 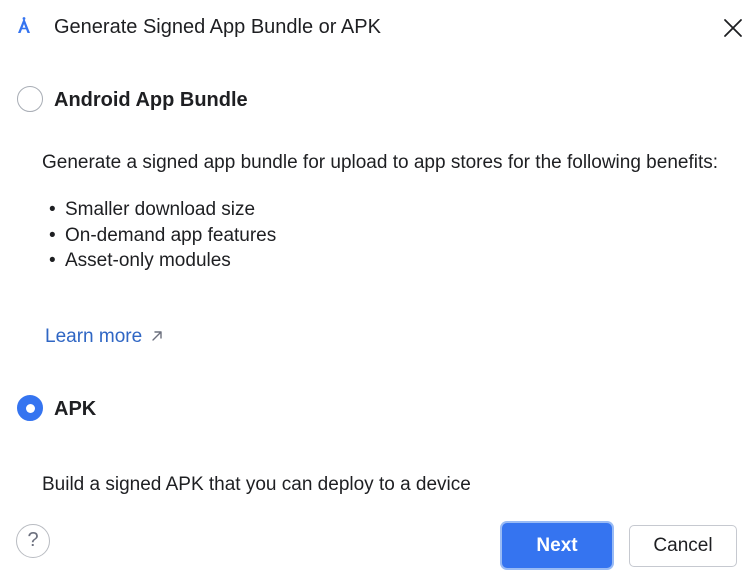 I want to click on android-studio-icon, so click(x=24, y=26).